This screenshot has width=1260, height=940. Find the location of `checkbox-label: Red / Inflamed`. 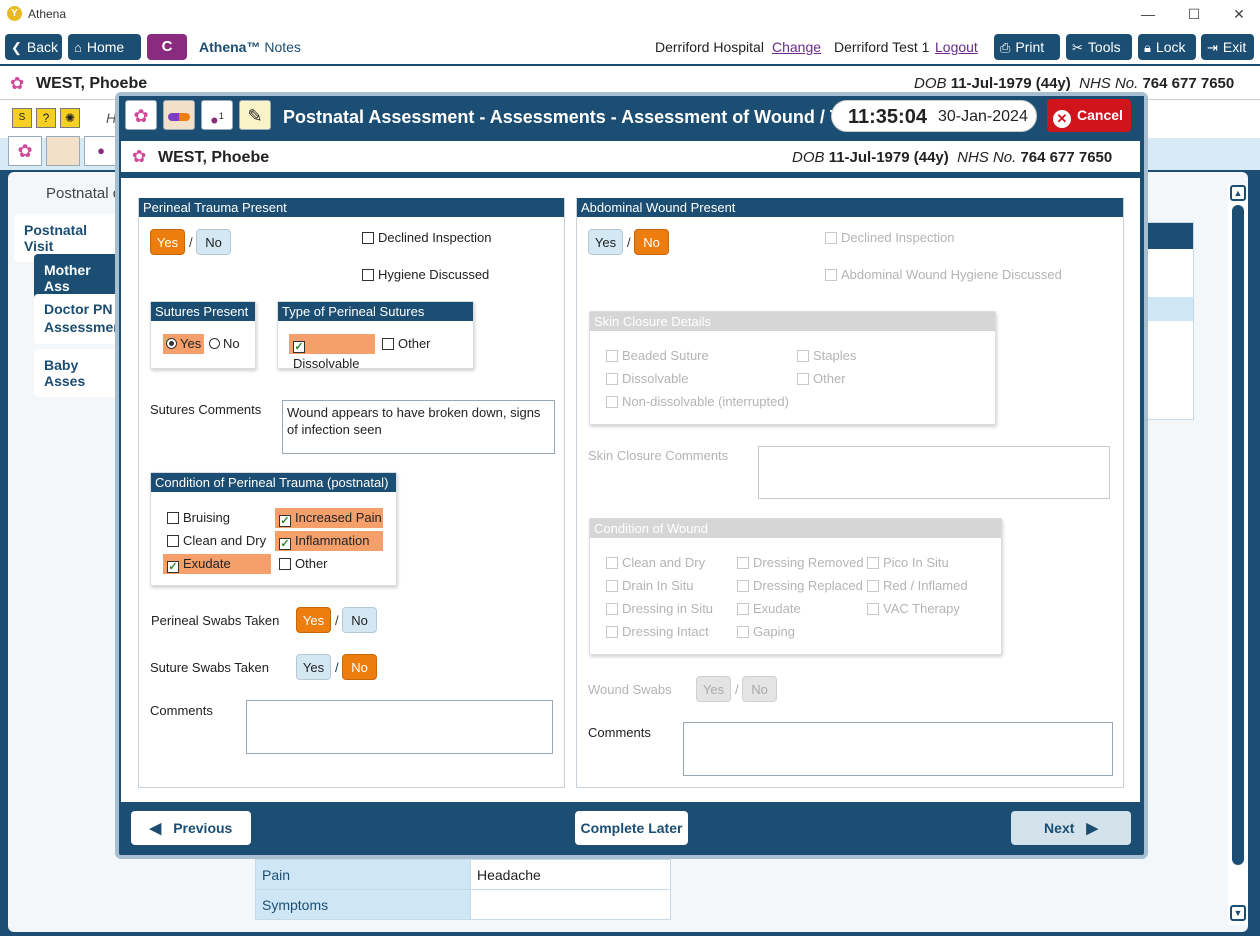

checkbox-label: Red / Inflamed is located at coordinates (925, 585).